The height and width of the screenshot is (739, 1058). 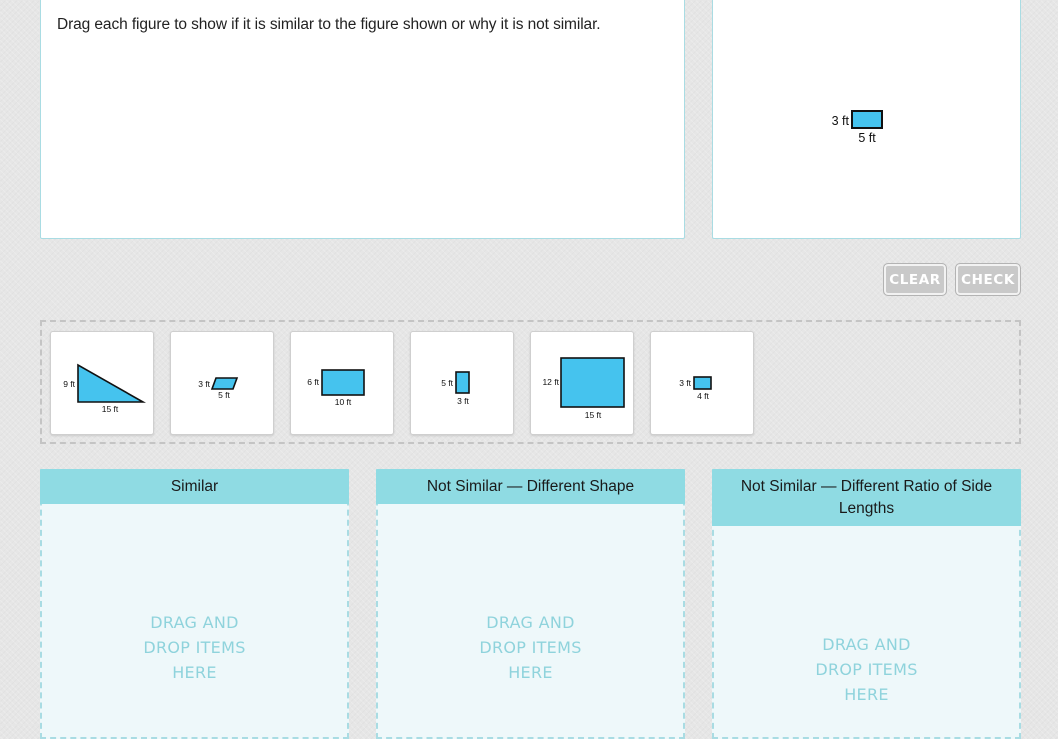 I want to click on rectangle-12-by-15-figure: 12 ft 15 ft, so click(x=583, y=388).